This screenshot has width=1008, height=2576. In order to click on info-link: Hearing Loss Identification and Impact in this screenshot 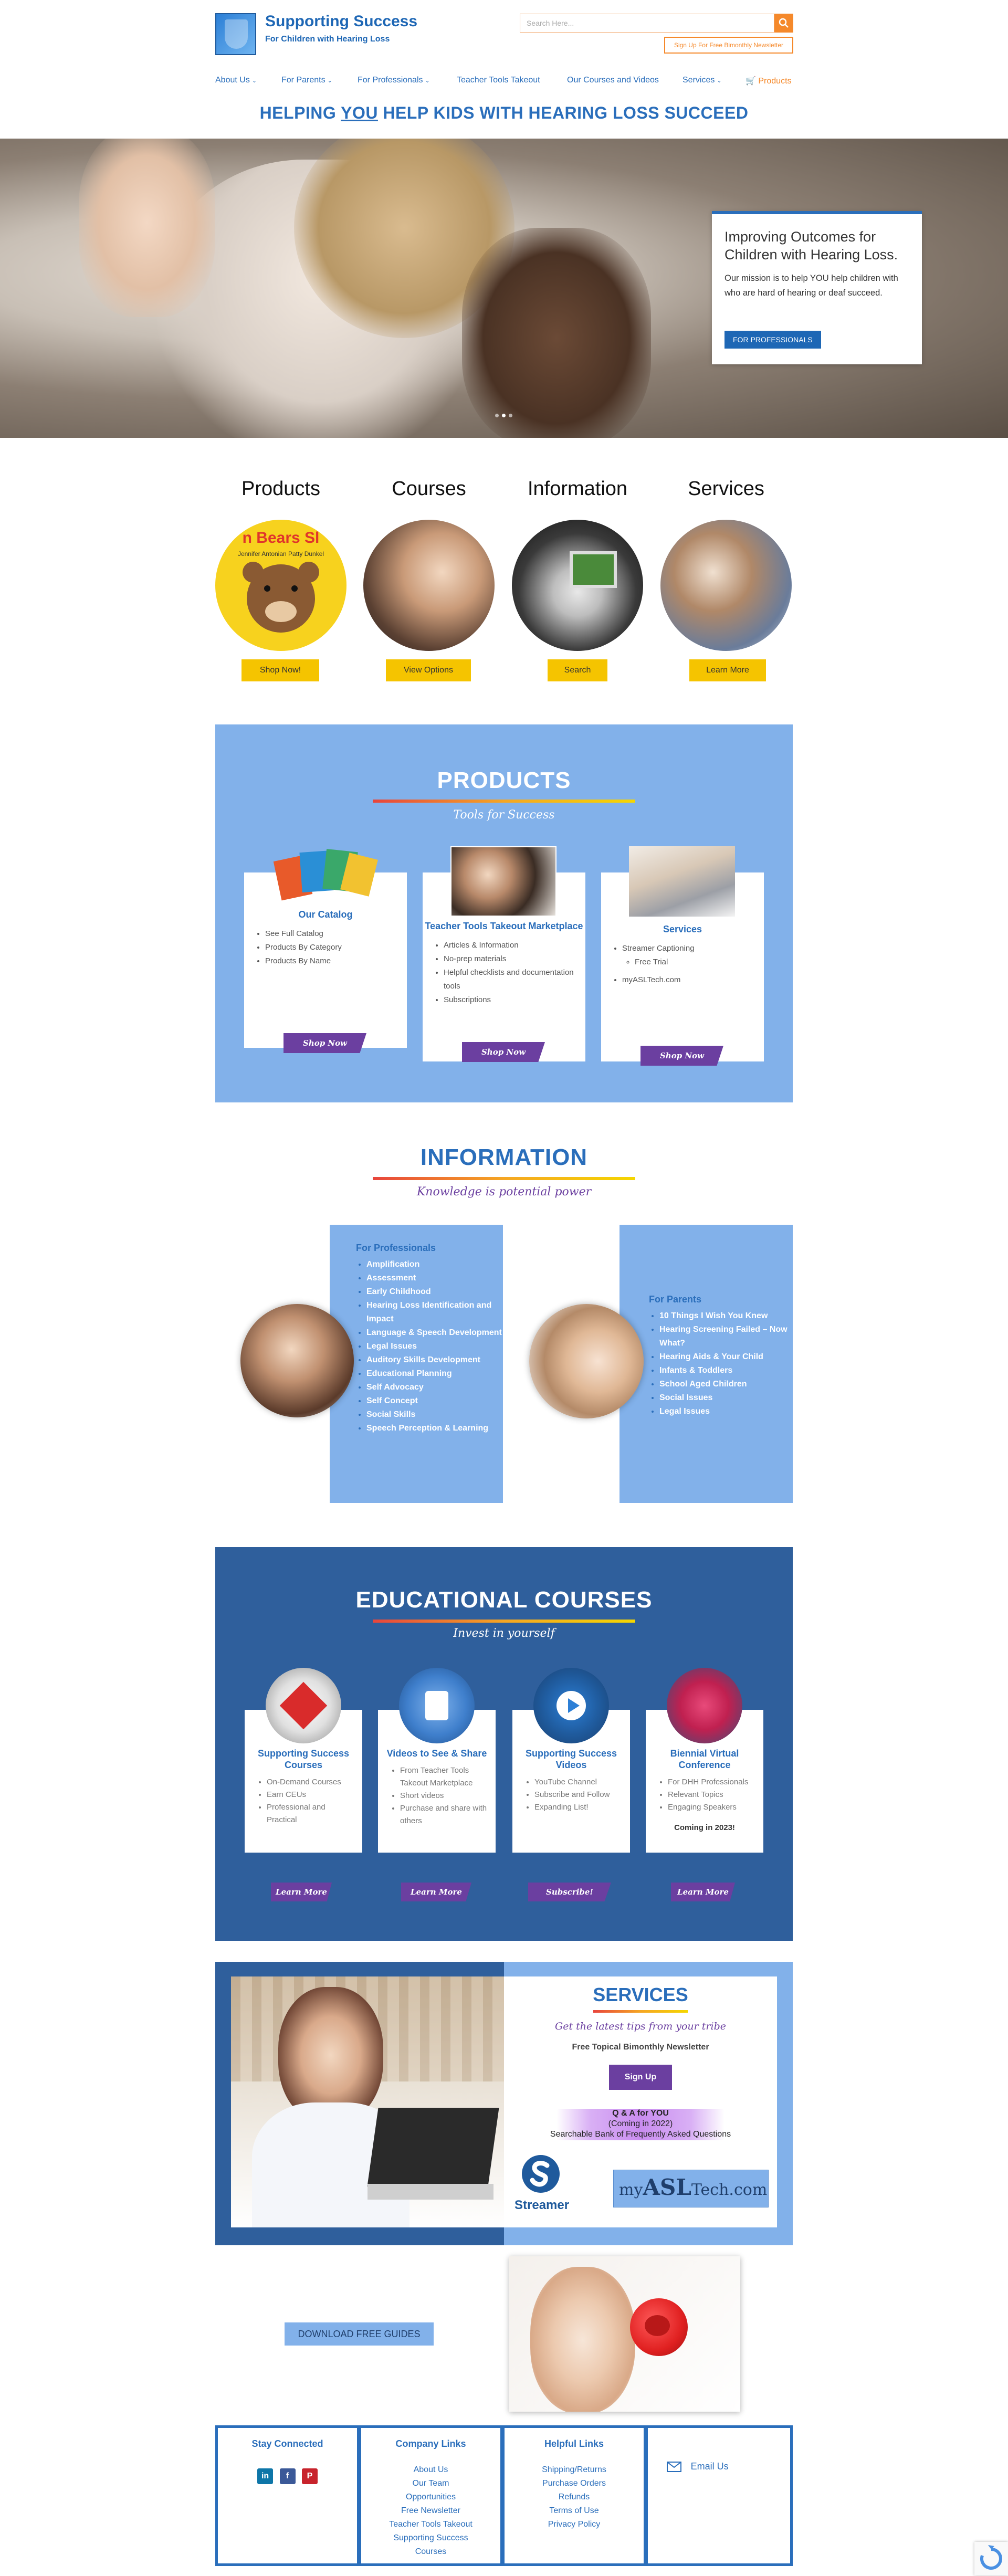, I will do `click(434, 1313)`.